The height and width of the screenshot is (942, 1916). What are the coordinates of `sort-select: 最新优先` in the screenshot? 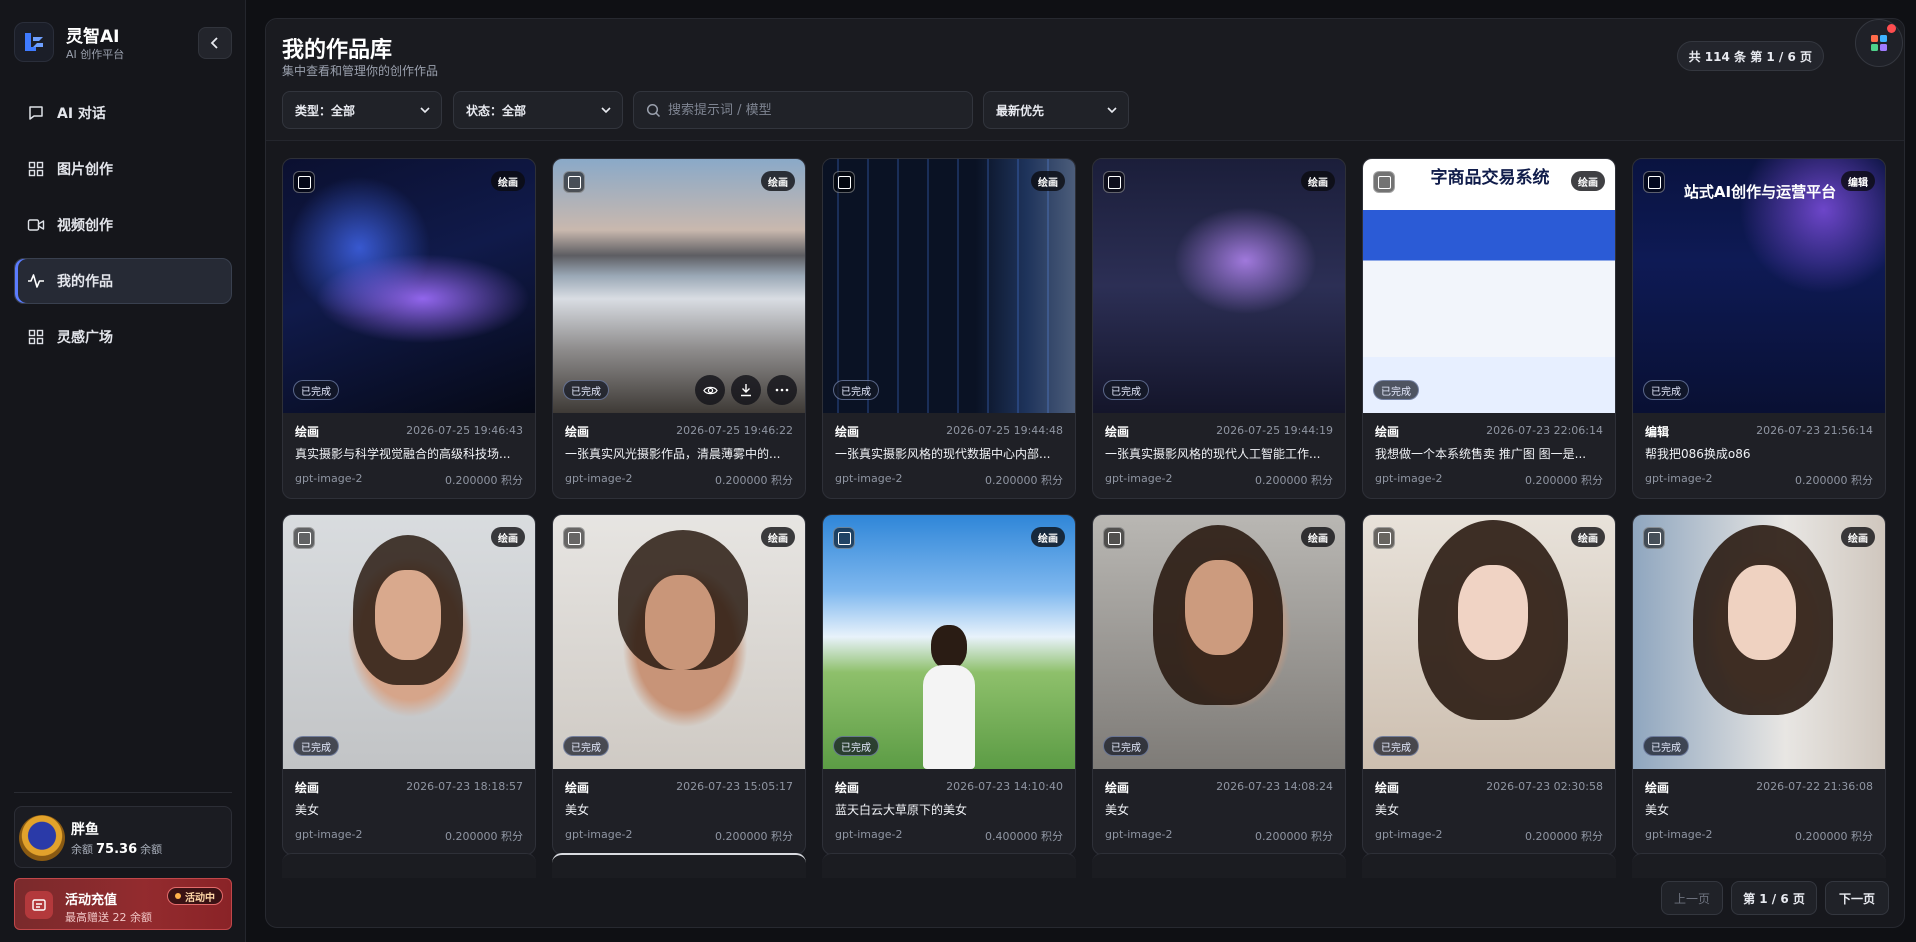 It's located at (1056, 110).